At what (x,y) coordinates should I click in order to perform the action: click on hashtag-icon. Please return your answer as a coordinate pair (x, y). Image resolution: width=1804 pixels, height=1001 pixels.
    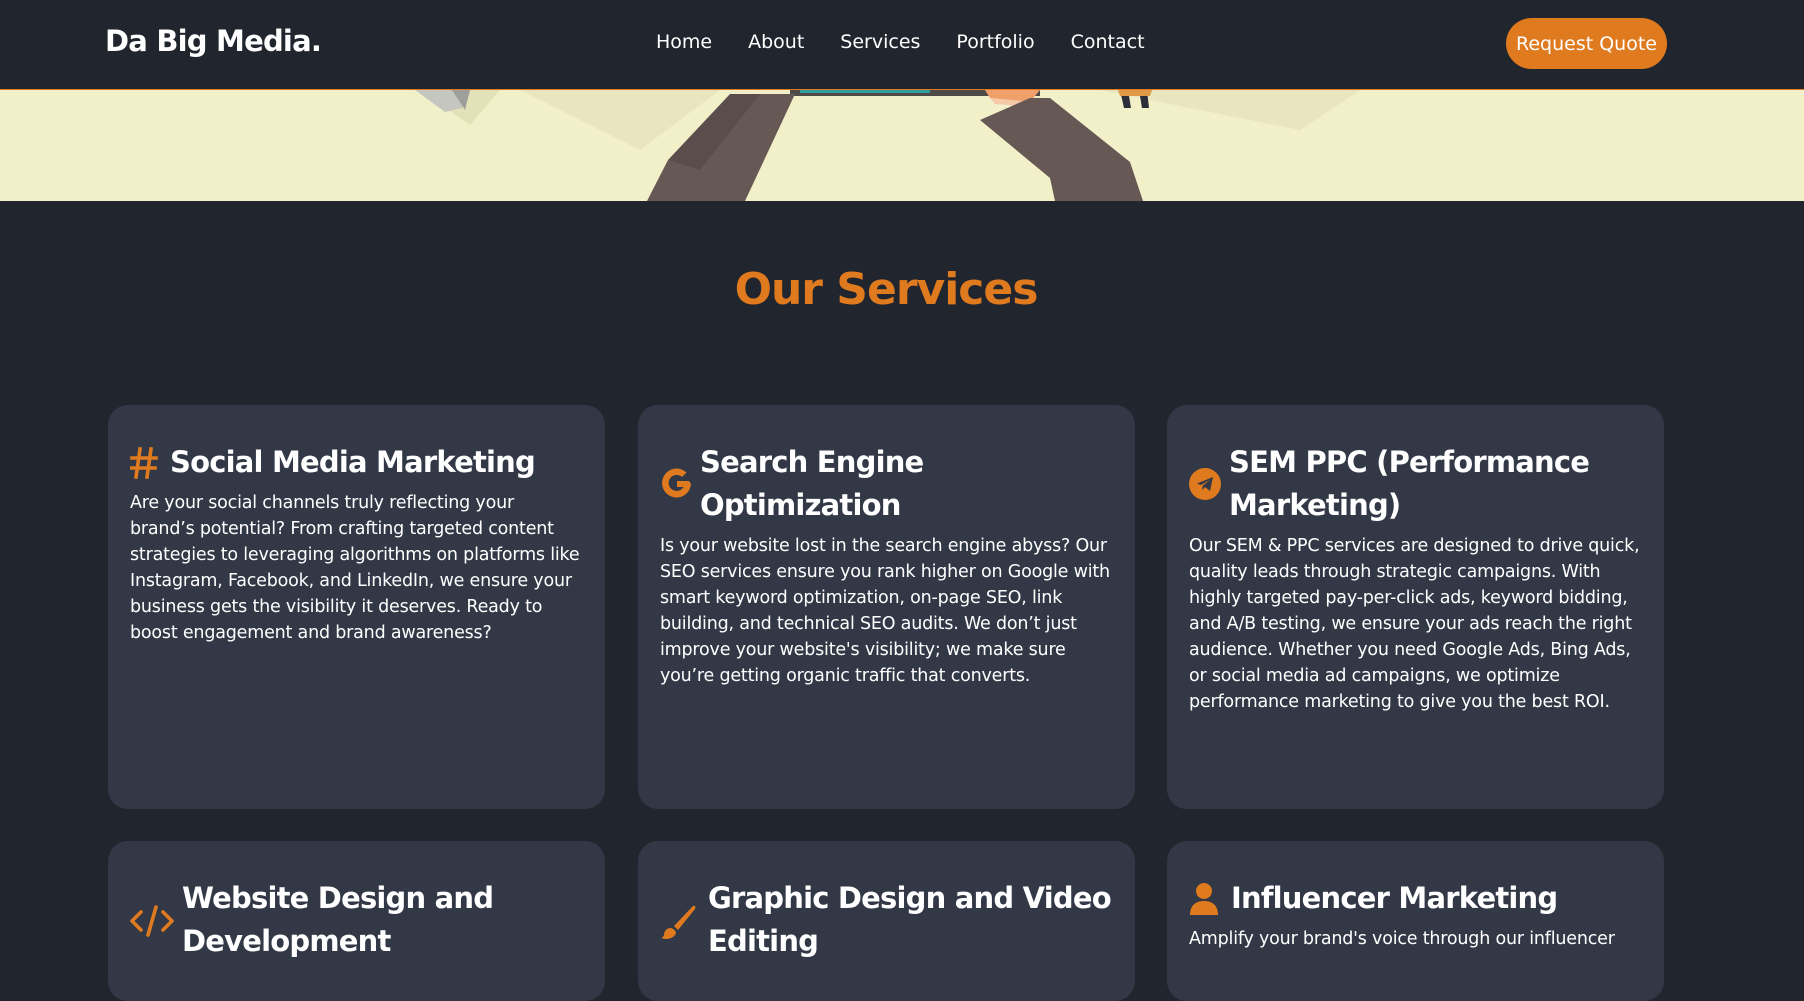
    Looking at the image, I should click on (149, 463).